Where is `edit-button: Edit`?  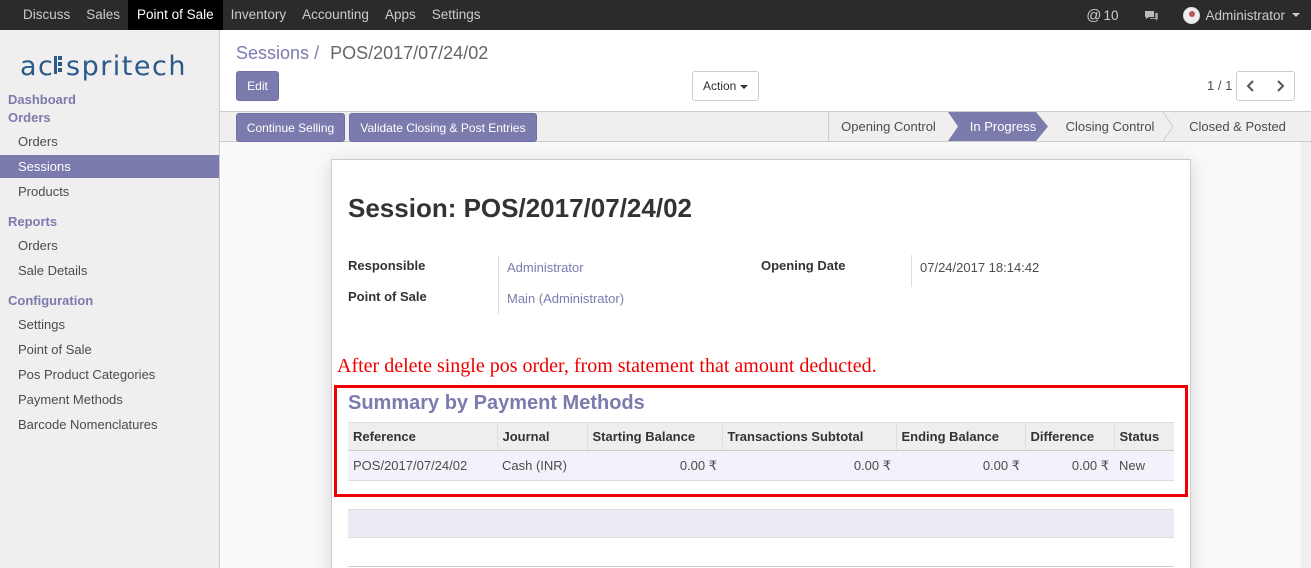
edit-button: Edit is located at coordinates (257, 86).